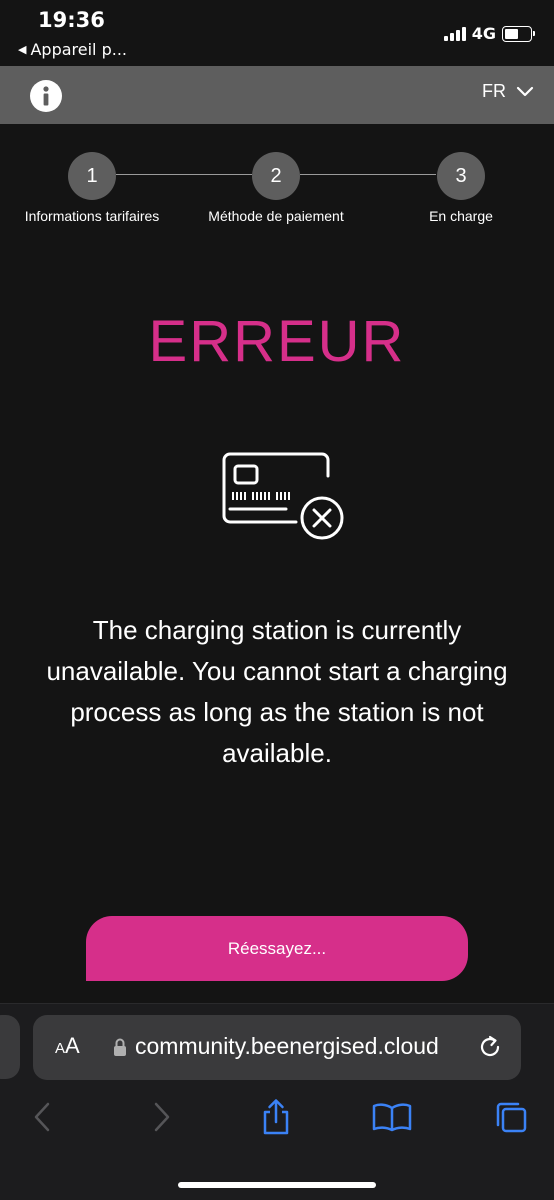 Image resolution: width=554 pixels, height=1200 pixels. I want to click on address-bar: AA community.beenergised.cloud, so click(277, 1047).